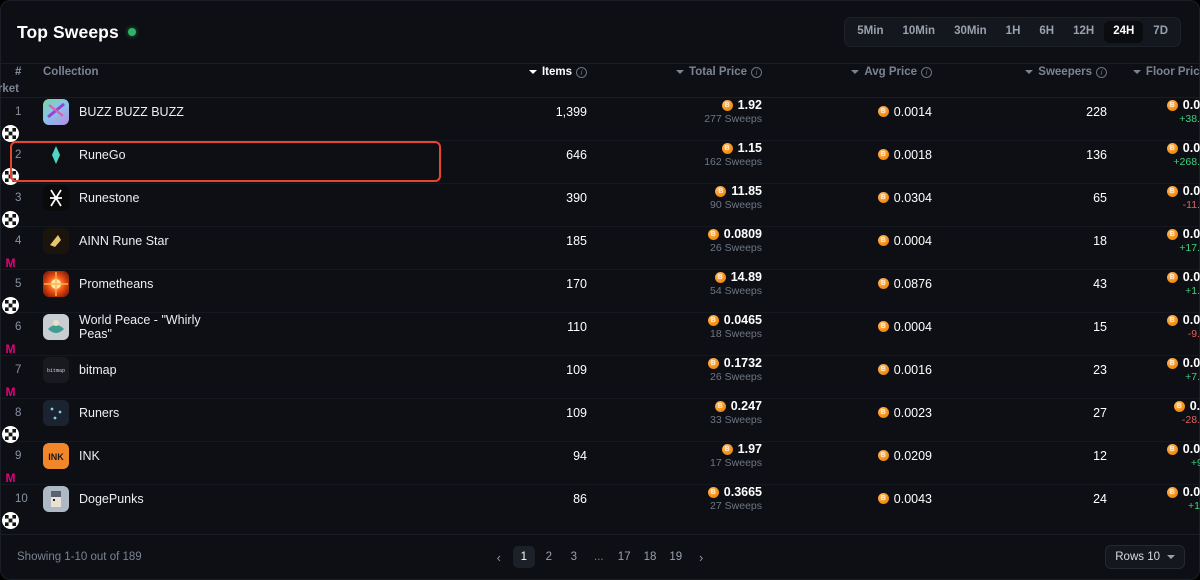 The width and height of the screenshot is (1200, 580). What do you see at coordinates (1190, 420) in the screenshot?
I see `floor-price-change: -28.06%` at bounding box center [1190, 420].